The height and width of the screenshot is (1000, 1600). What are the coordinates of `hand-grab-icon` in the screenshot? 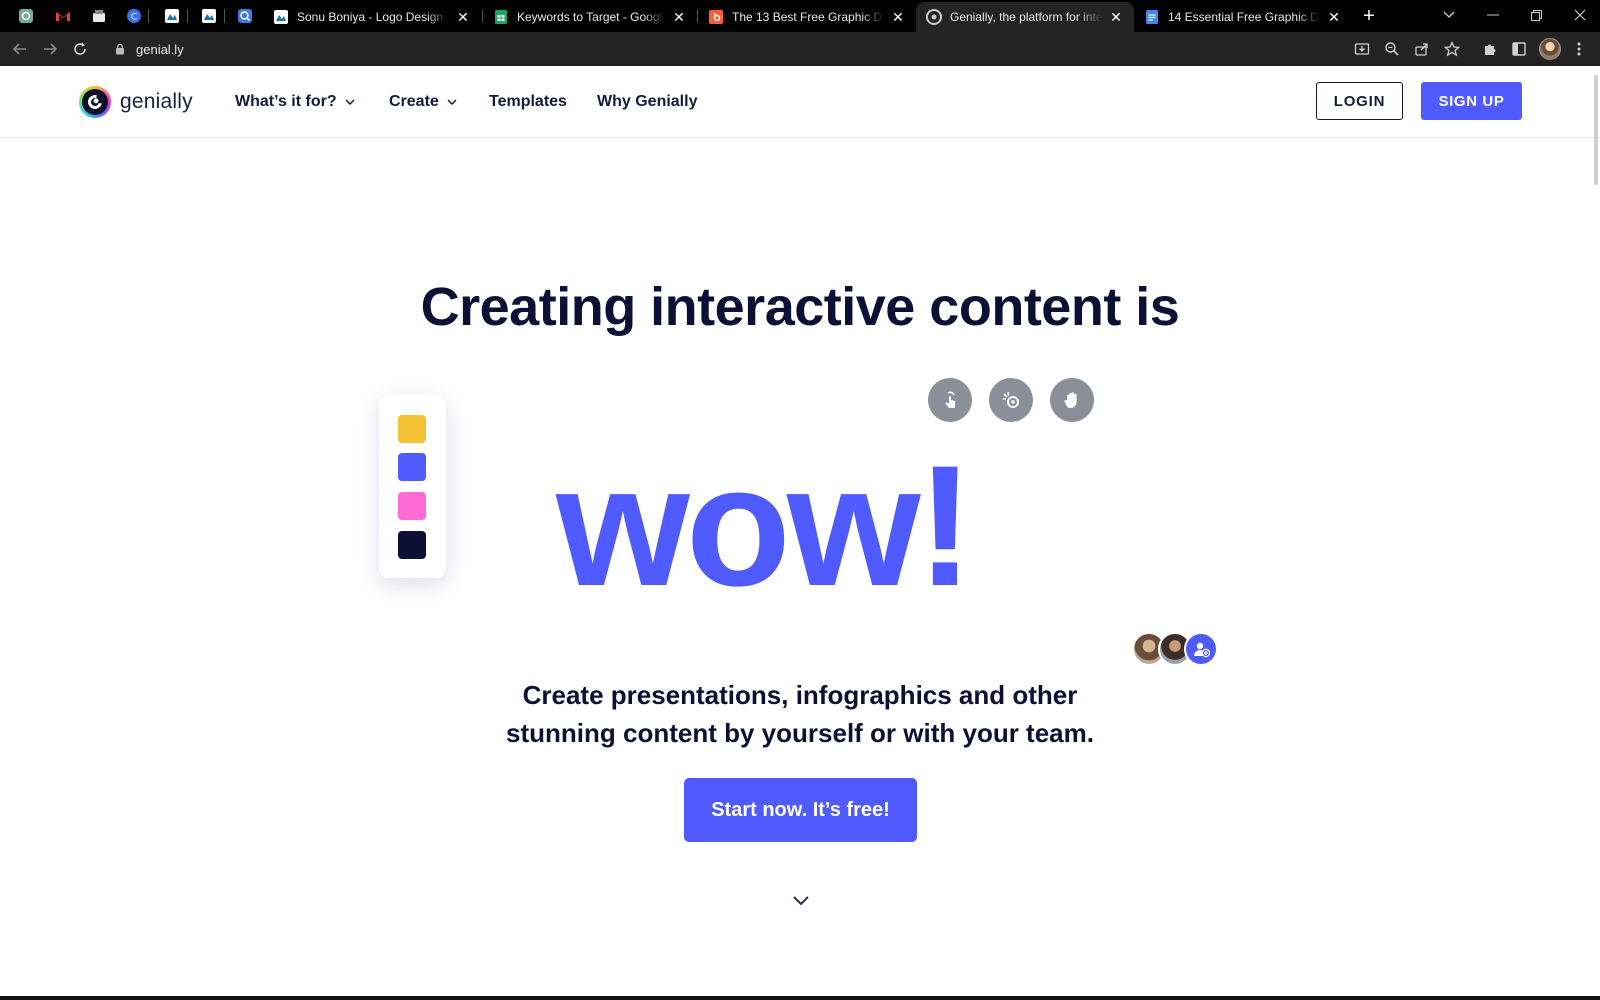 It's located at (1072, 400).